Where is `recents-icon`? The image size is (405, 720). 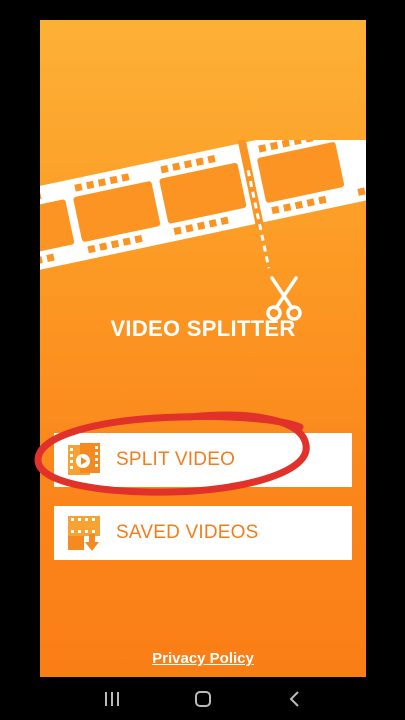 recents-icon is located at coordinates (112, 699).